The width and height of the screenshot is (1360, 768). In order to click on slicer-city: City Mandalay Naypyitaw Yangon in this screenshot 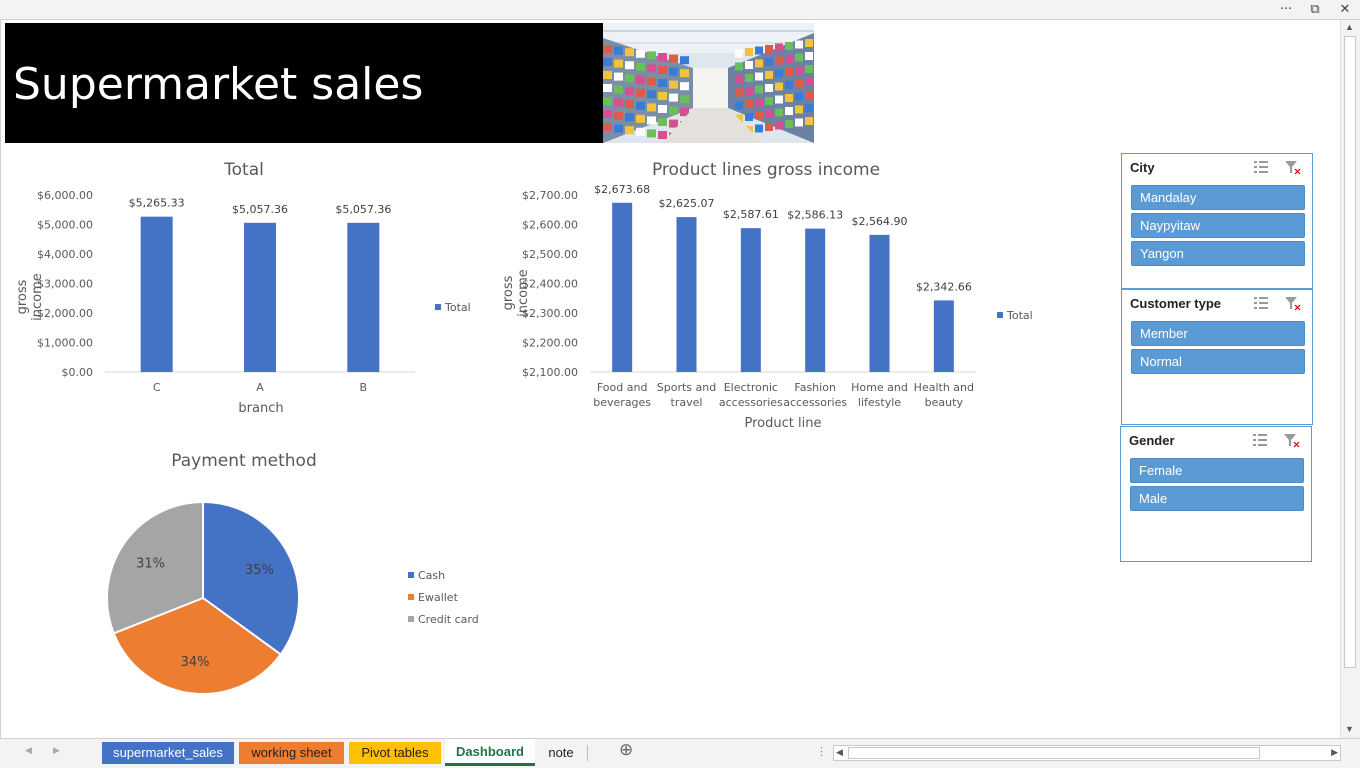, I will do `click(1217, 221)`.